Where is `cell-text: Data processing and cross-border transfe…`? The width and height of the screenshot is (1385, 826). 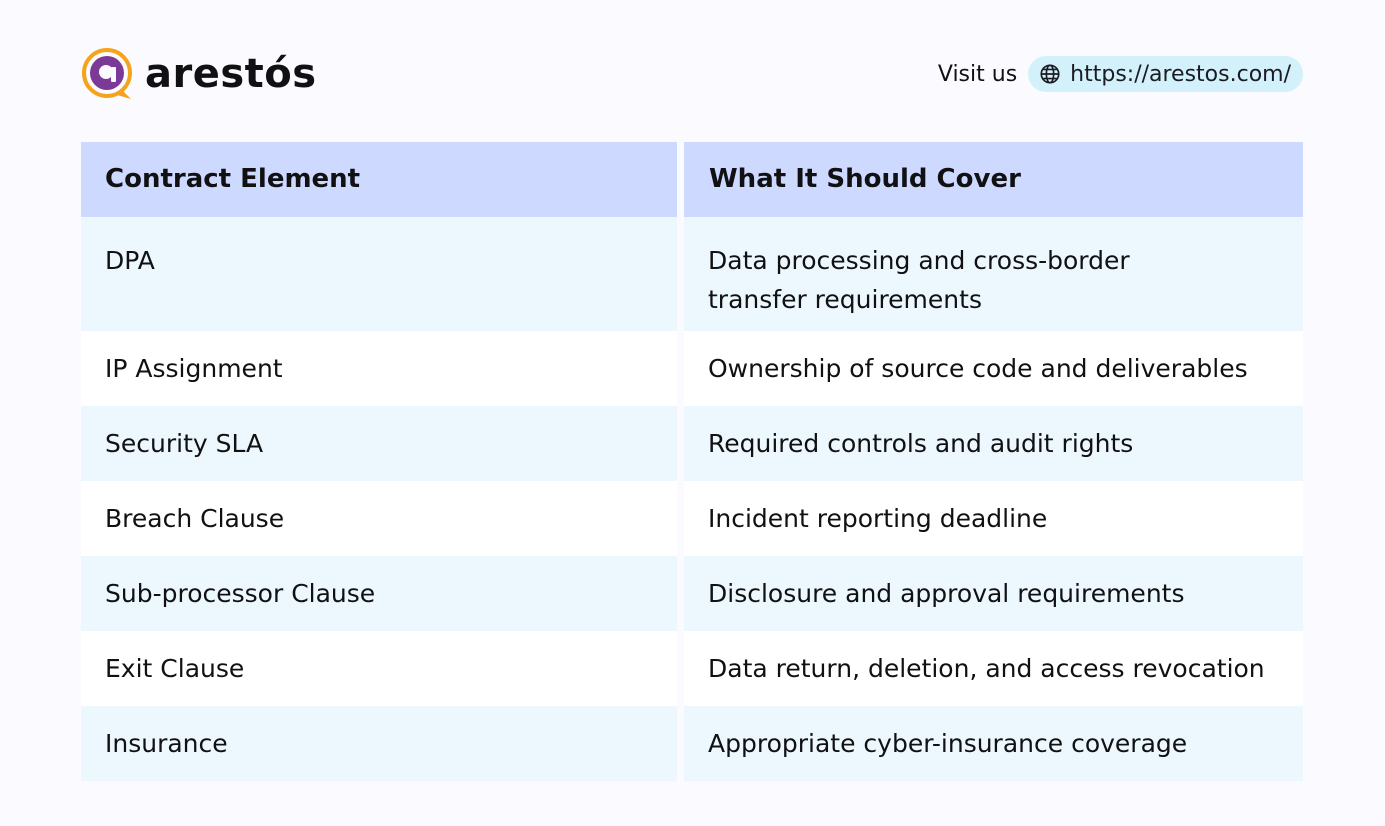 cell-text: Data processing and cross-border transfe… is located at coordinates (919, 280).